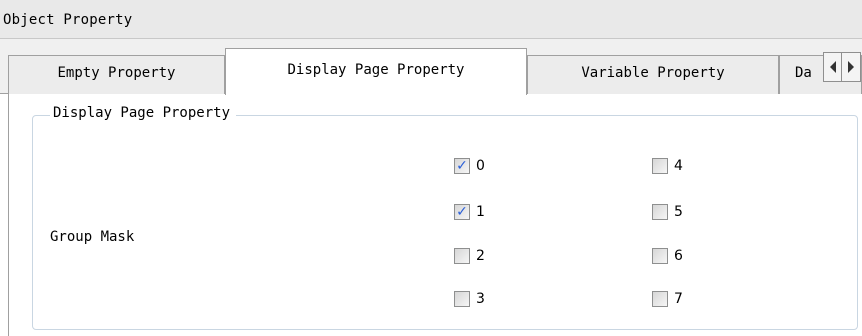 This screenshot has width=862, height=336. I want to click on arrow-right-icon, so click(851, 67).